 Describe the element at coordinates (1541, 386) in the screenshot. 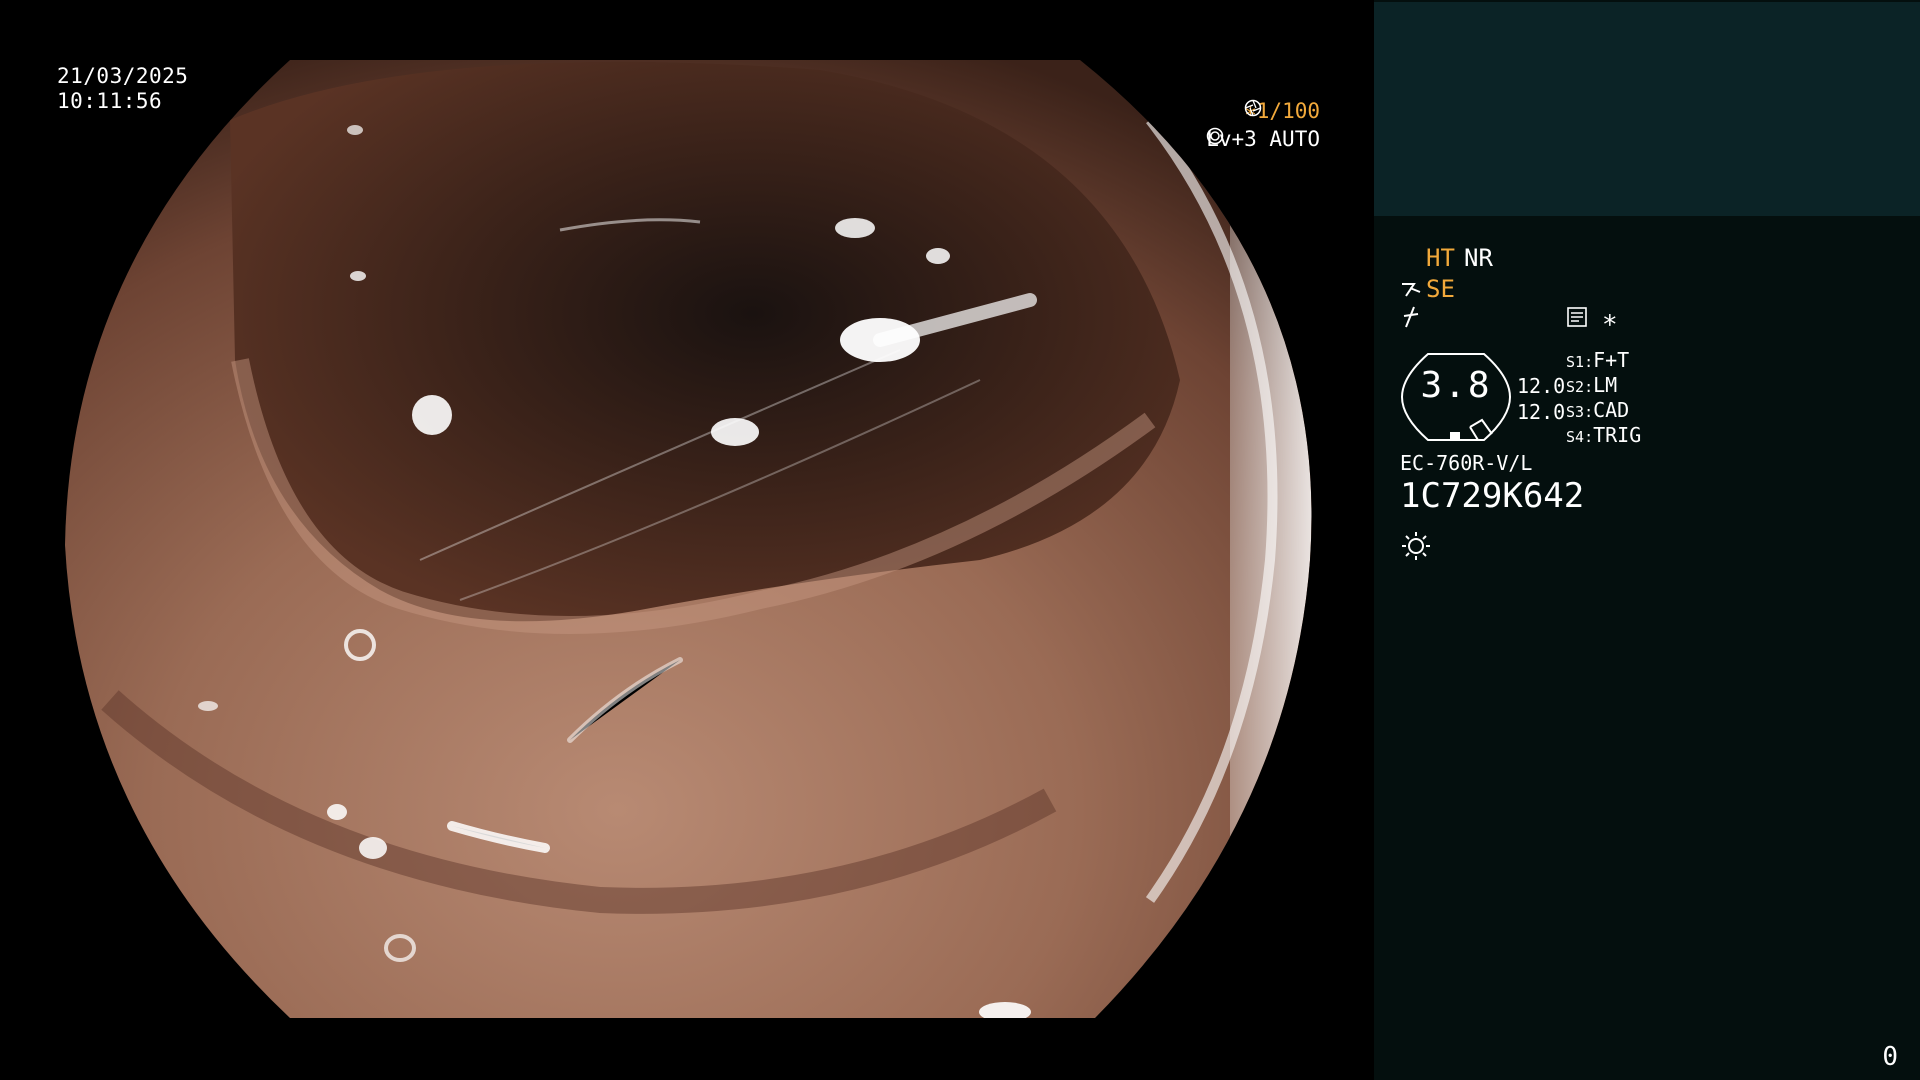

I see `value-1: 12.0` at that location.